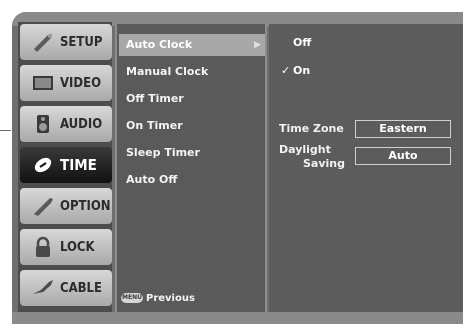 Image resolution: width=463 pixels, height=334 pixels. I want to click on menu-item-label: Manual Clock, so click(167, 71).